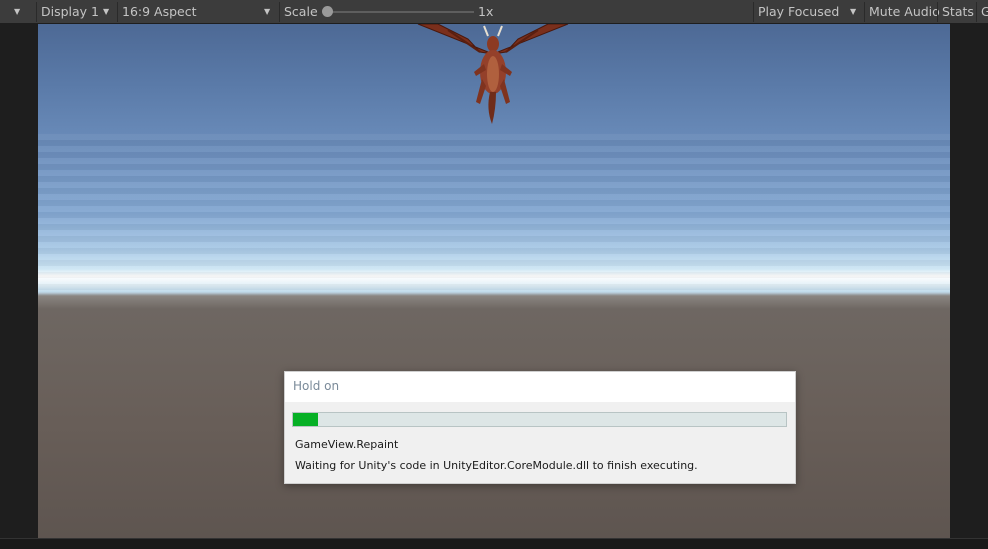  Describe the element at coordinates (301, 11) in the screenshot. I see `scale-label: Scale` at that location.